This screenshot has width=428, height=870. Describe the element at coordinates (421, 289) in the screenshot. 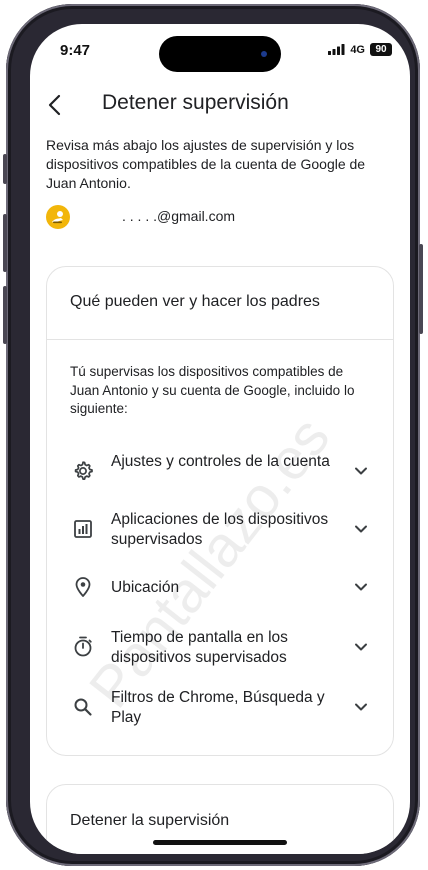

I see `power-button` at that location.